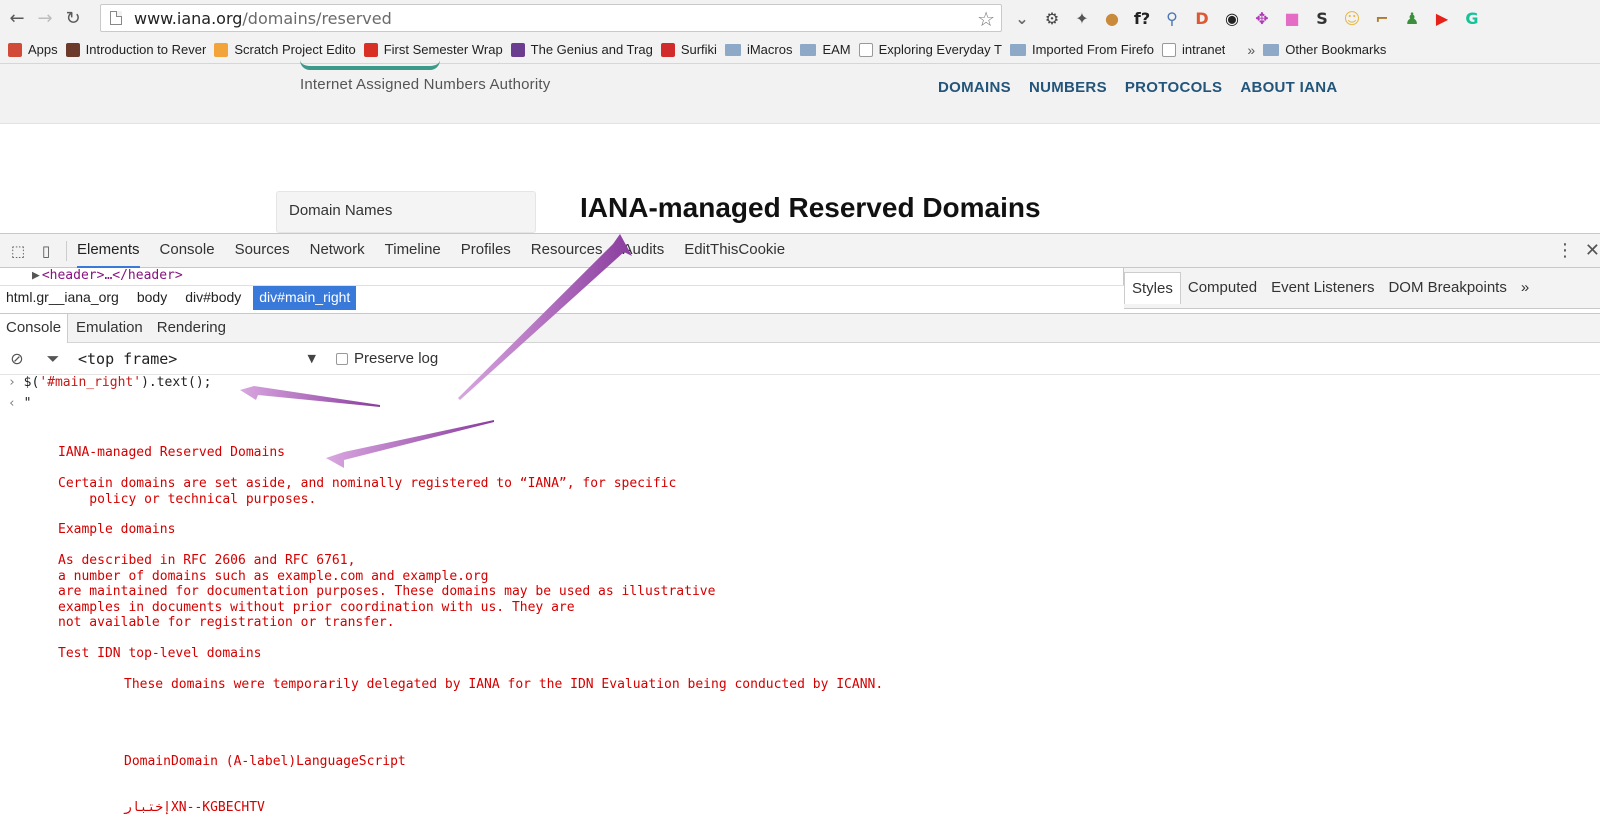 The width and height of the screenshot is (1600, 833). Describe the element at coordinates (1112, 18) in the screenshot. I see `cookie-icon: ●` at that location.